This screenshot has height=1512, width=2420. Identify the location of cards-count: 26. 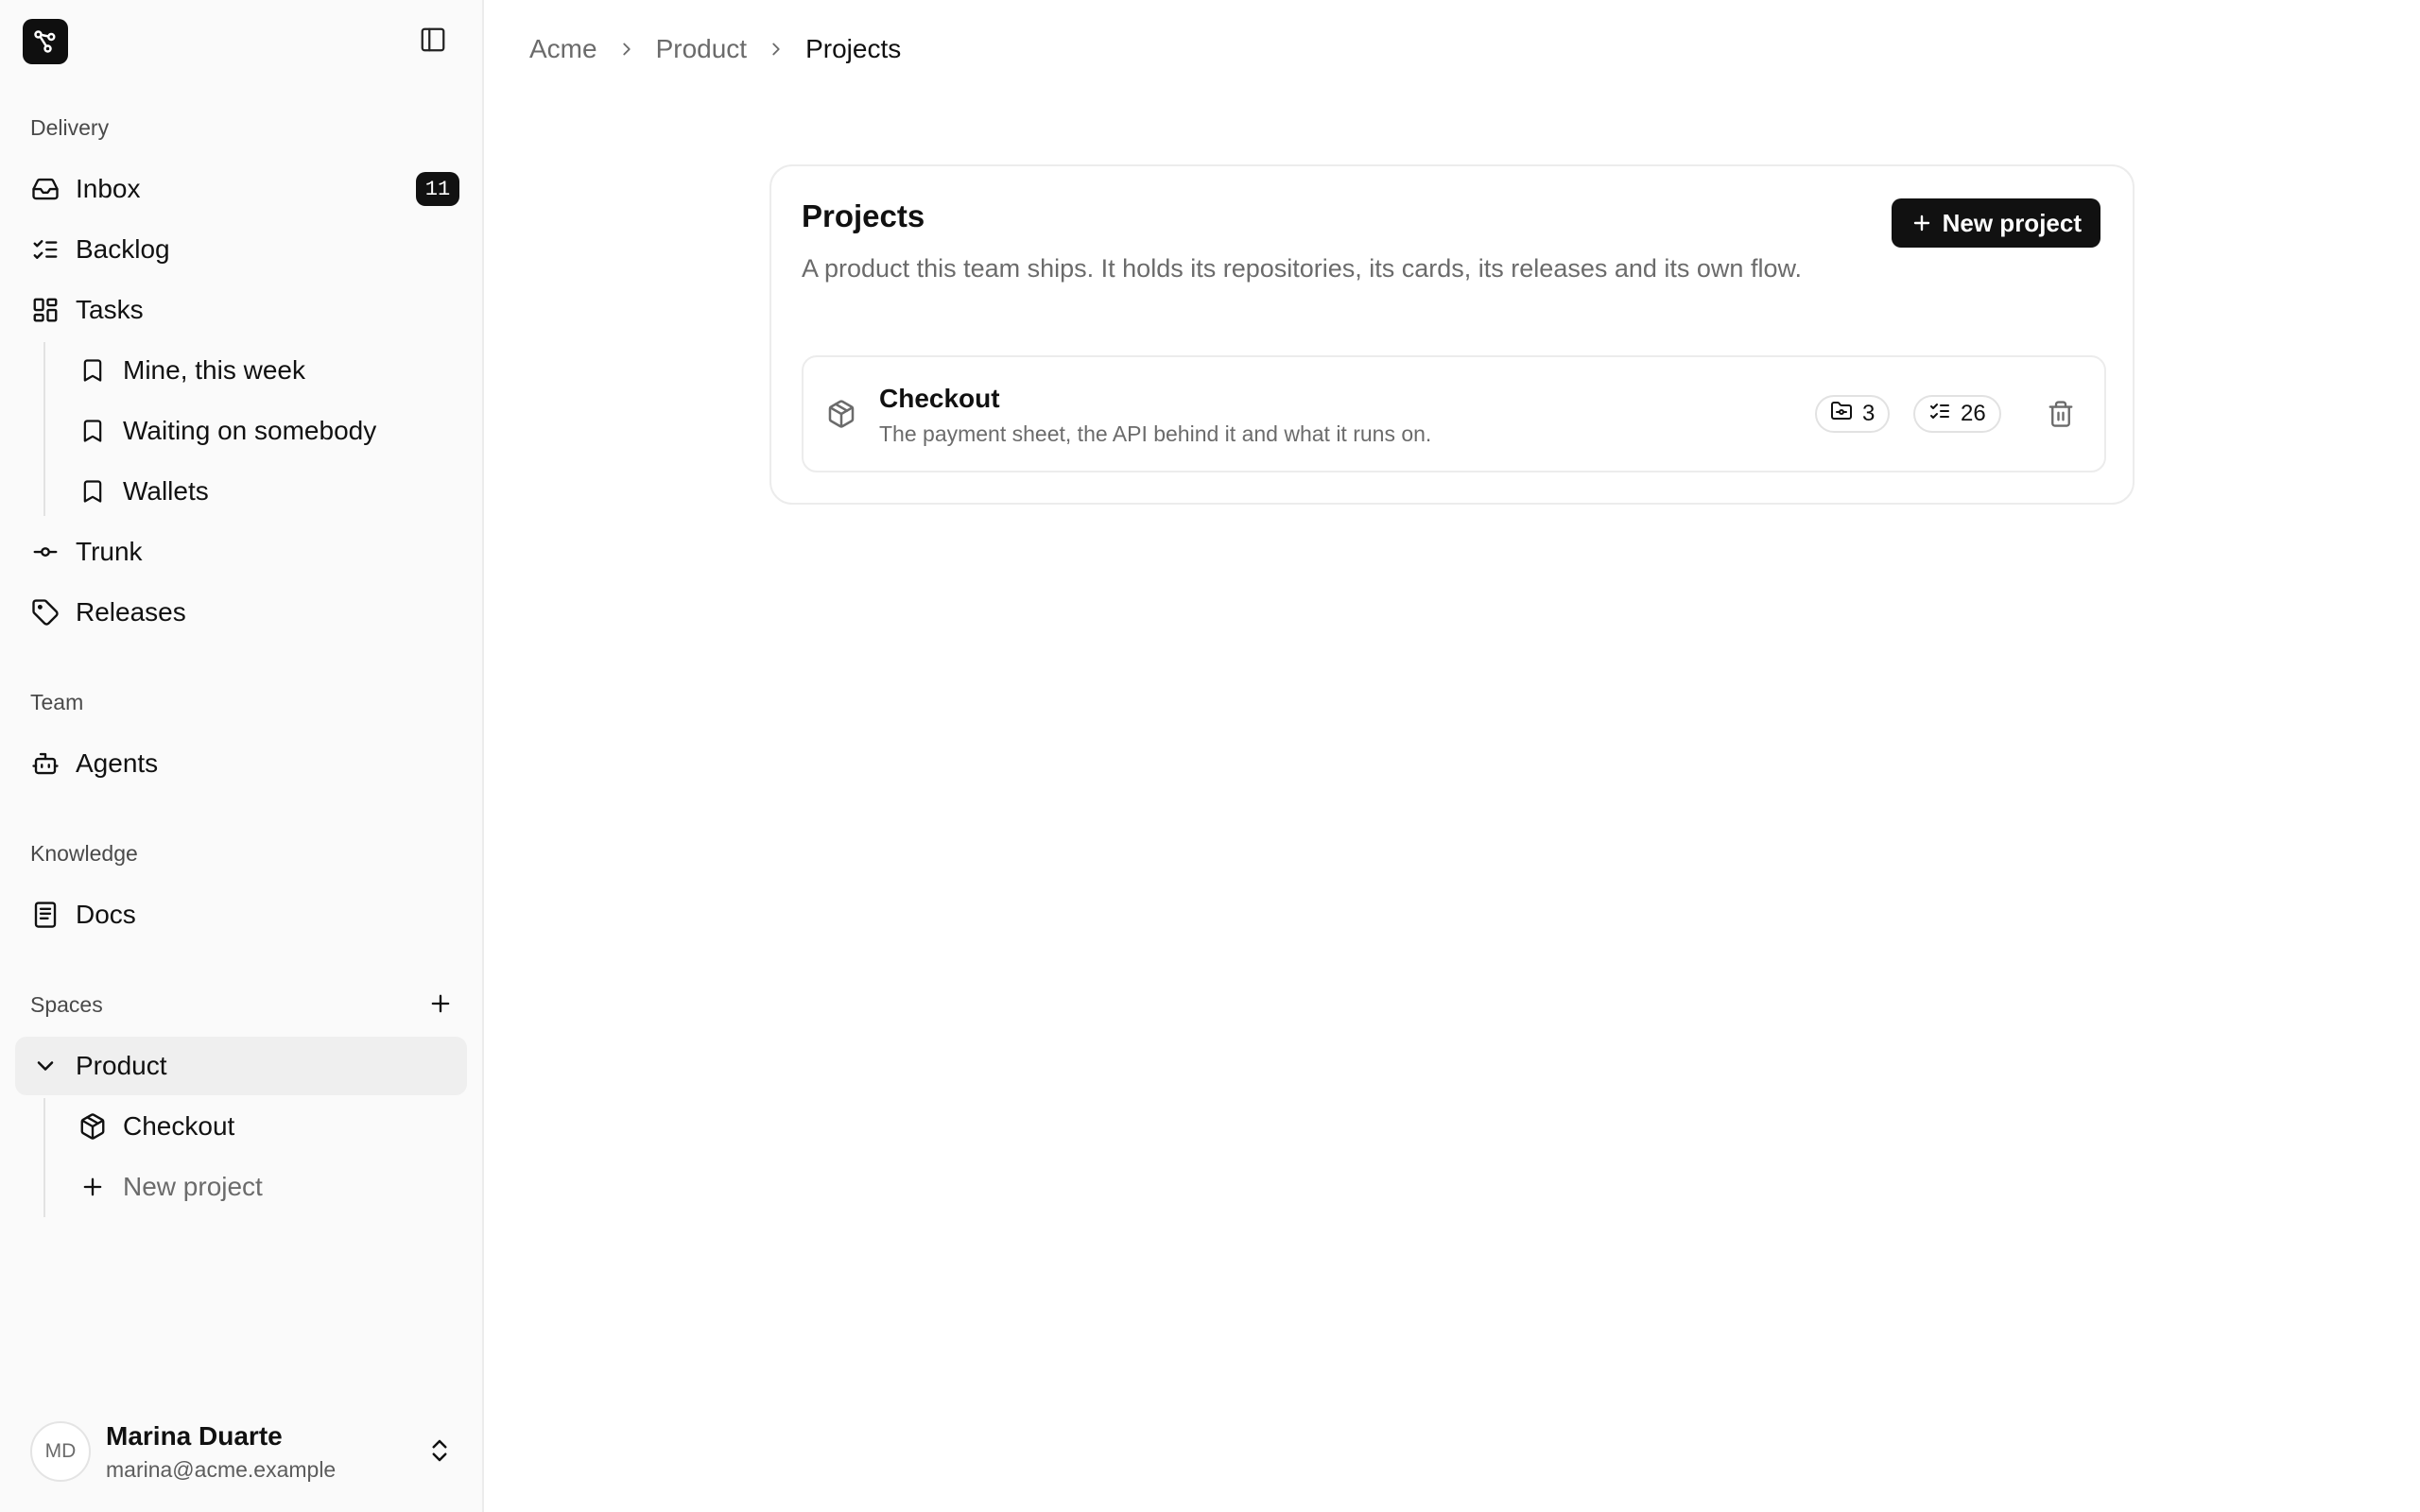
(1973, 413).